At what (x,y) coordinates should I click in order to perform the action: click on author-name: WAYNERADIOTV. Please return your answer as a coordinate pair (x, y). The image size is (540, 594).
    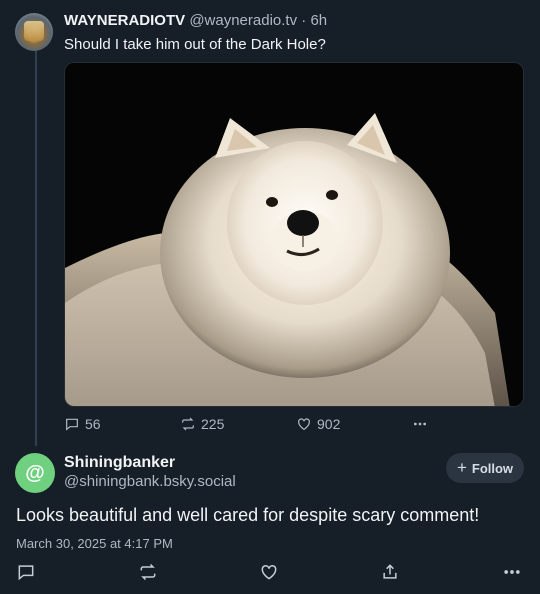
    Looking at the image, I should click on (124, 20).